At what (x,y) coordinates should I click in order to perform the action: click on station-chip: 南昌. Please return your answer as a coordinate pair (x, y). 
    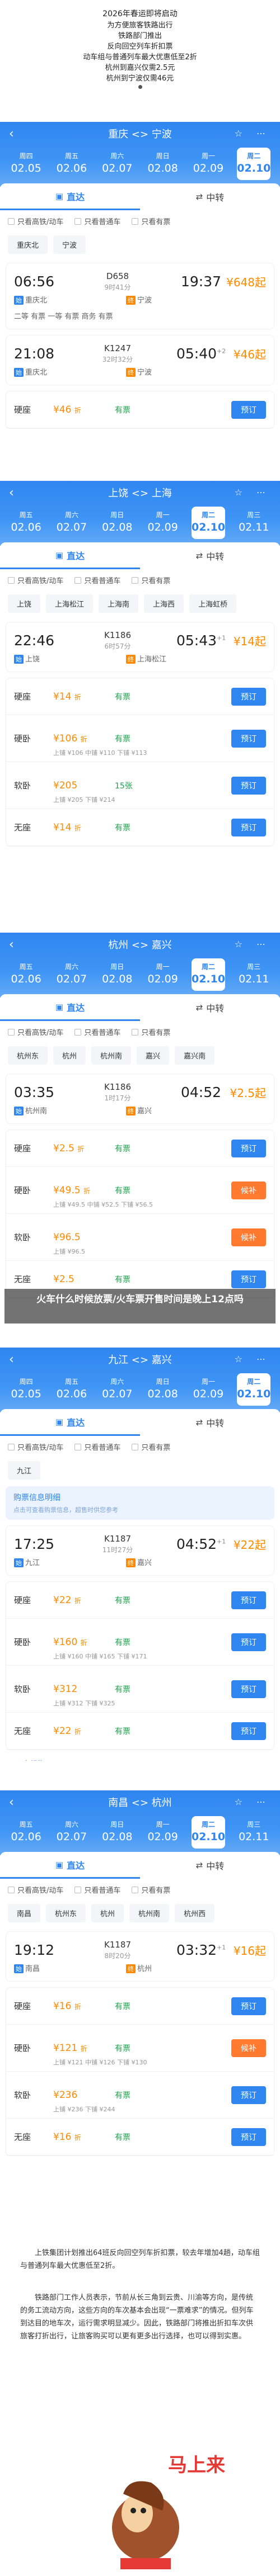
    Looking at the image, I should click on (25, 1913).